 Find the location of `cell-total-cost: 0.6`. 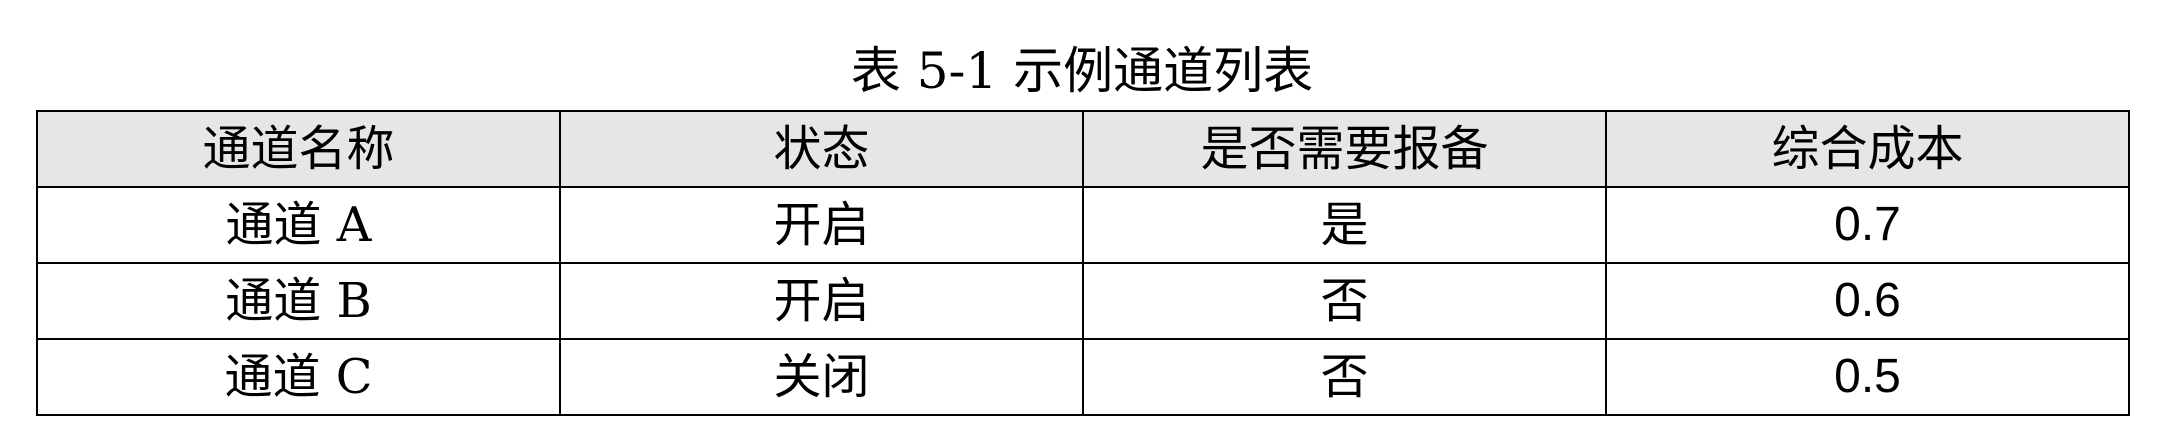

cell-total-cost: 0.6 is located at coordinates (1867, 301).